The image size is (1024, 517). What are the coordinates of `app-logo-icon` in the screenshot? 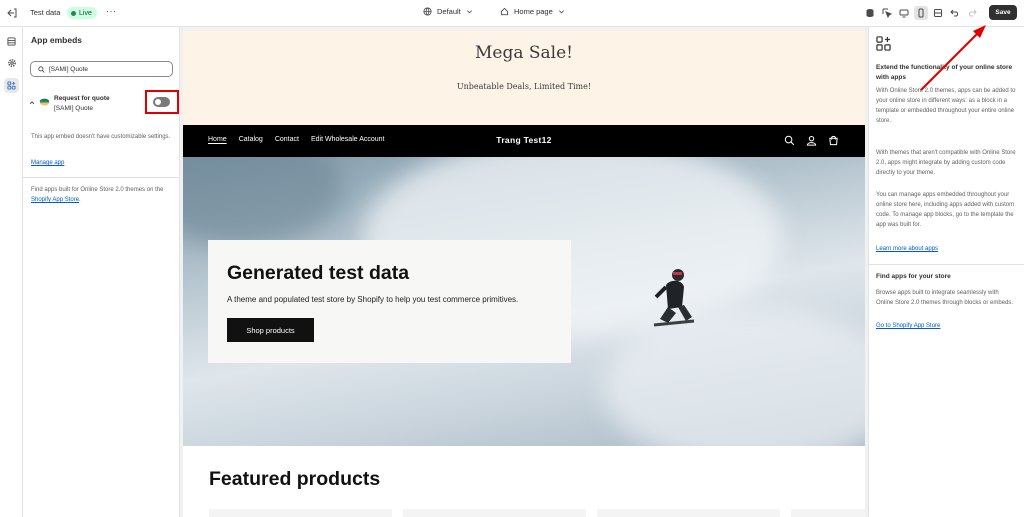 It's located at (44, 102).